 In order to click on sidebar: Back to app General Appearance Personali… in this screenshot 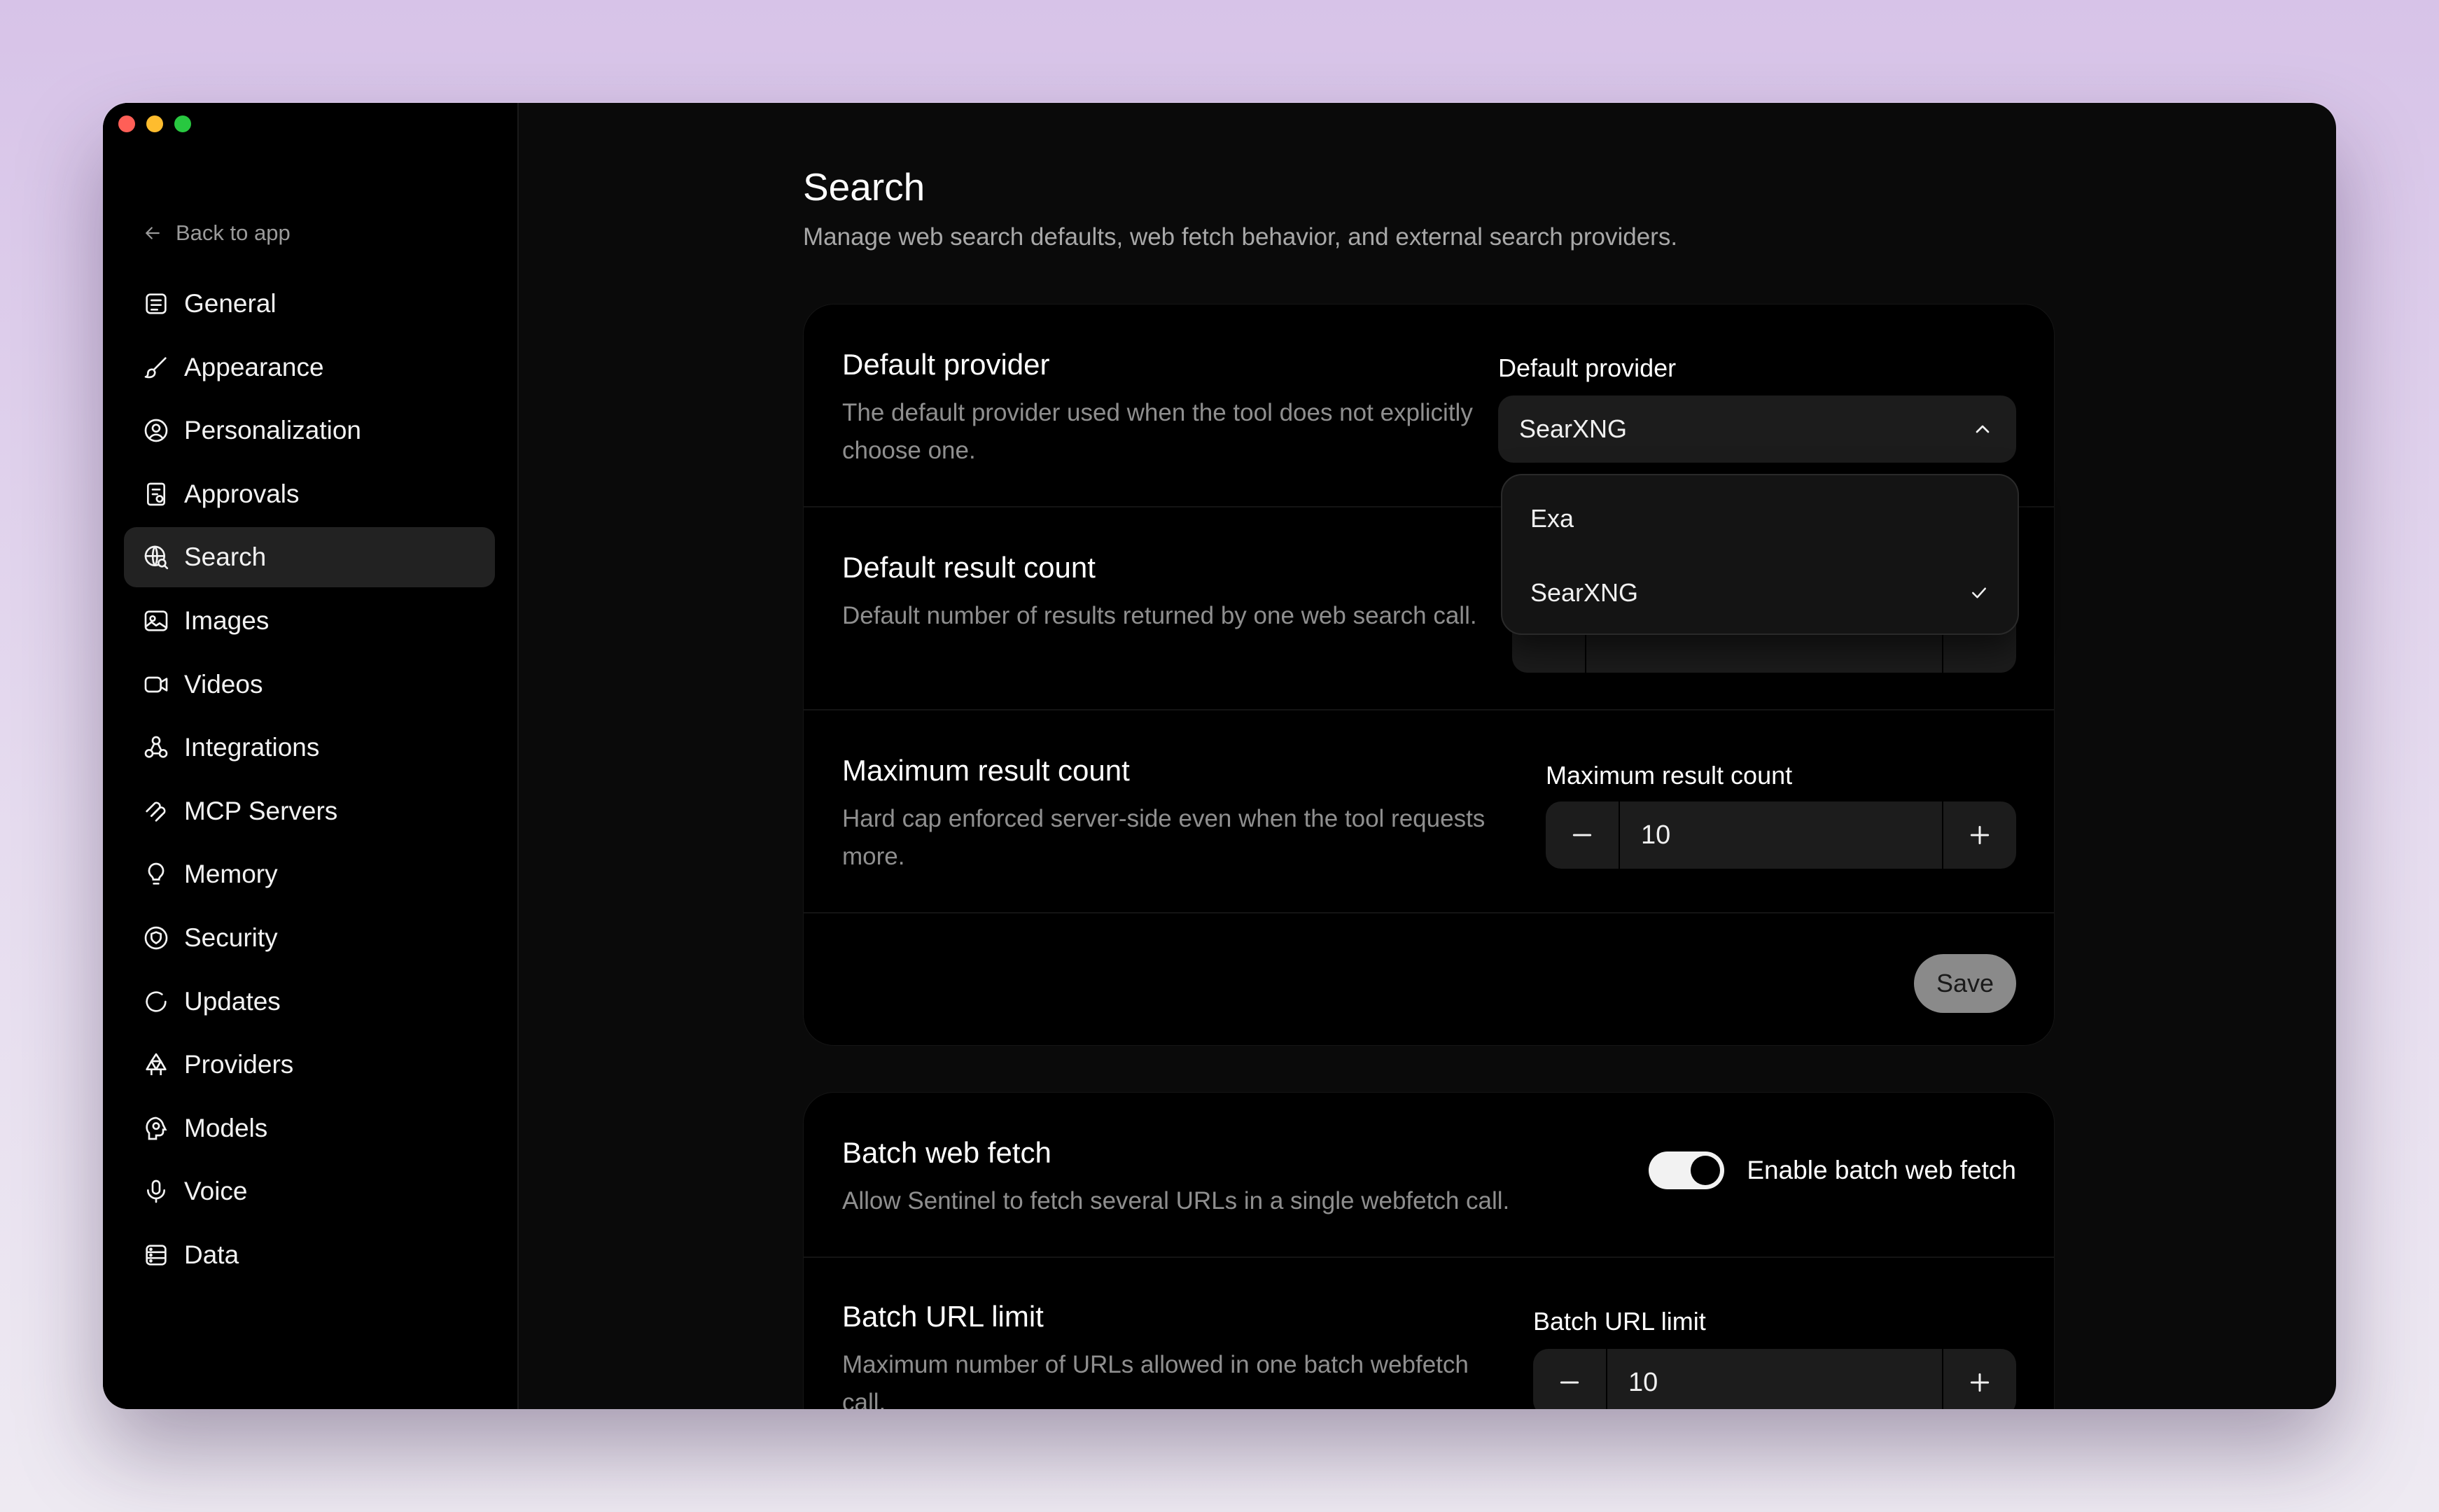, I will do `click(311, 756)`.